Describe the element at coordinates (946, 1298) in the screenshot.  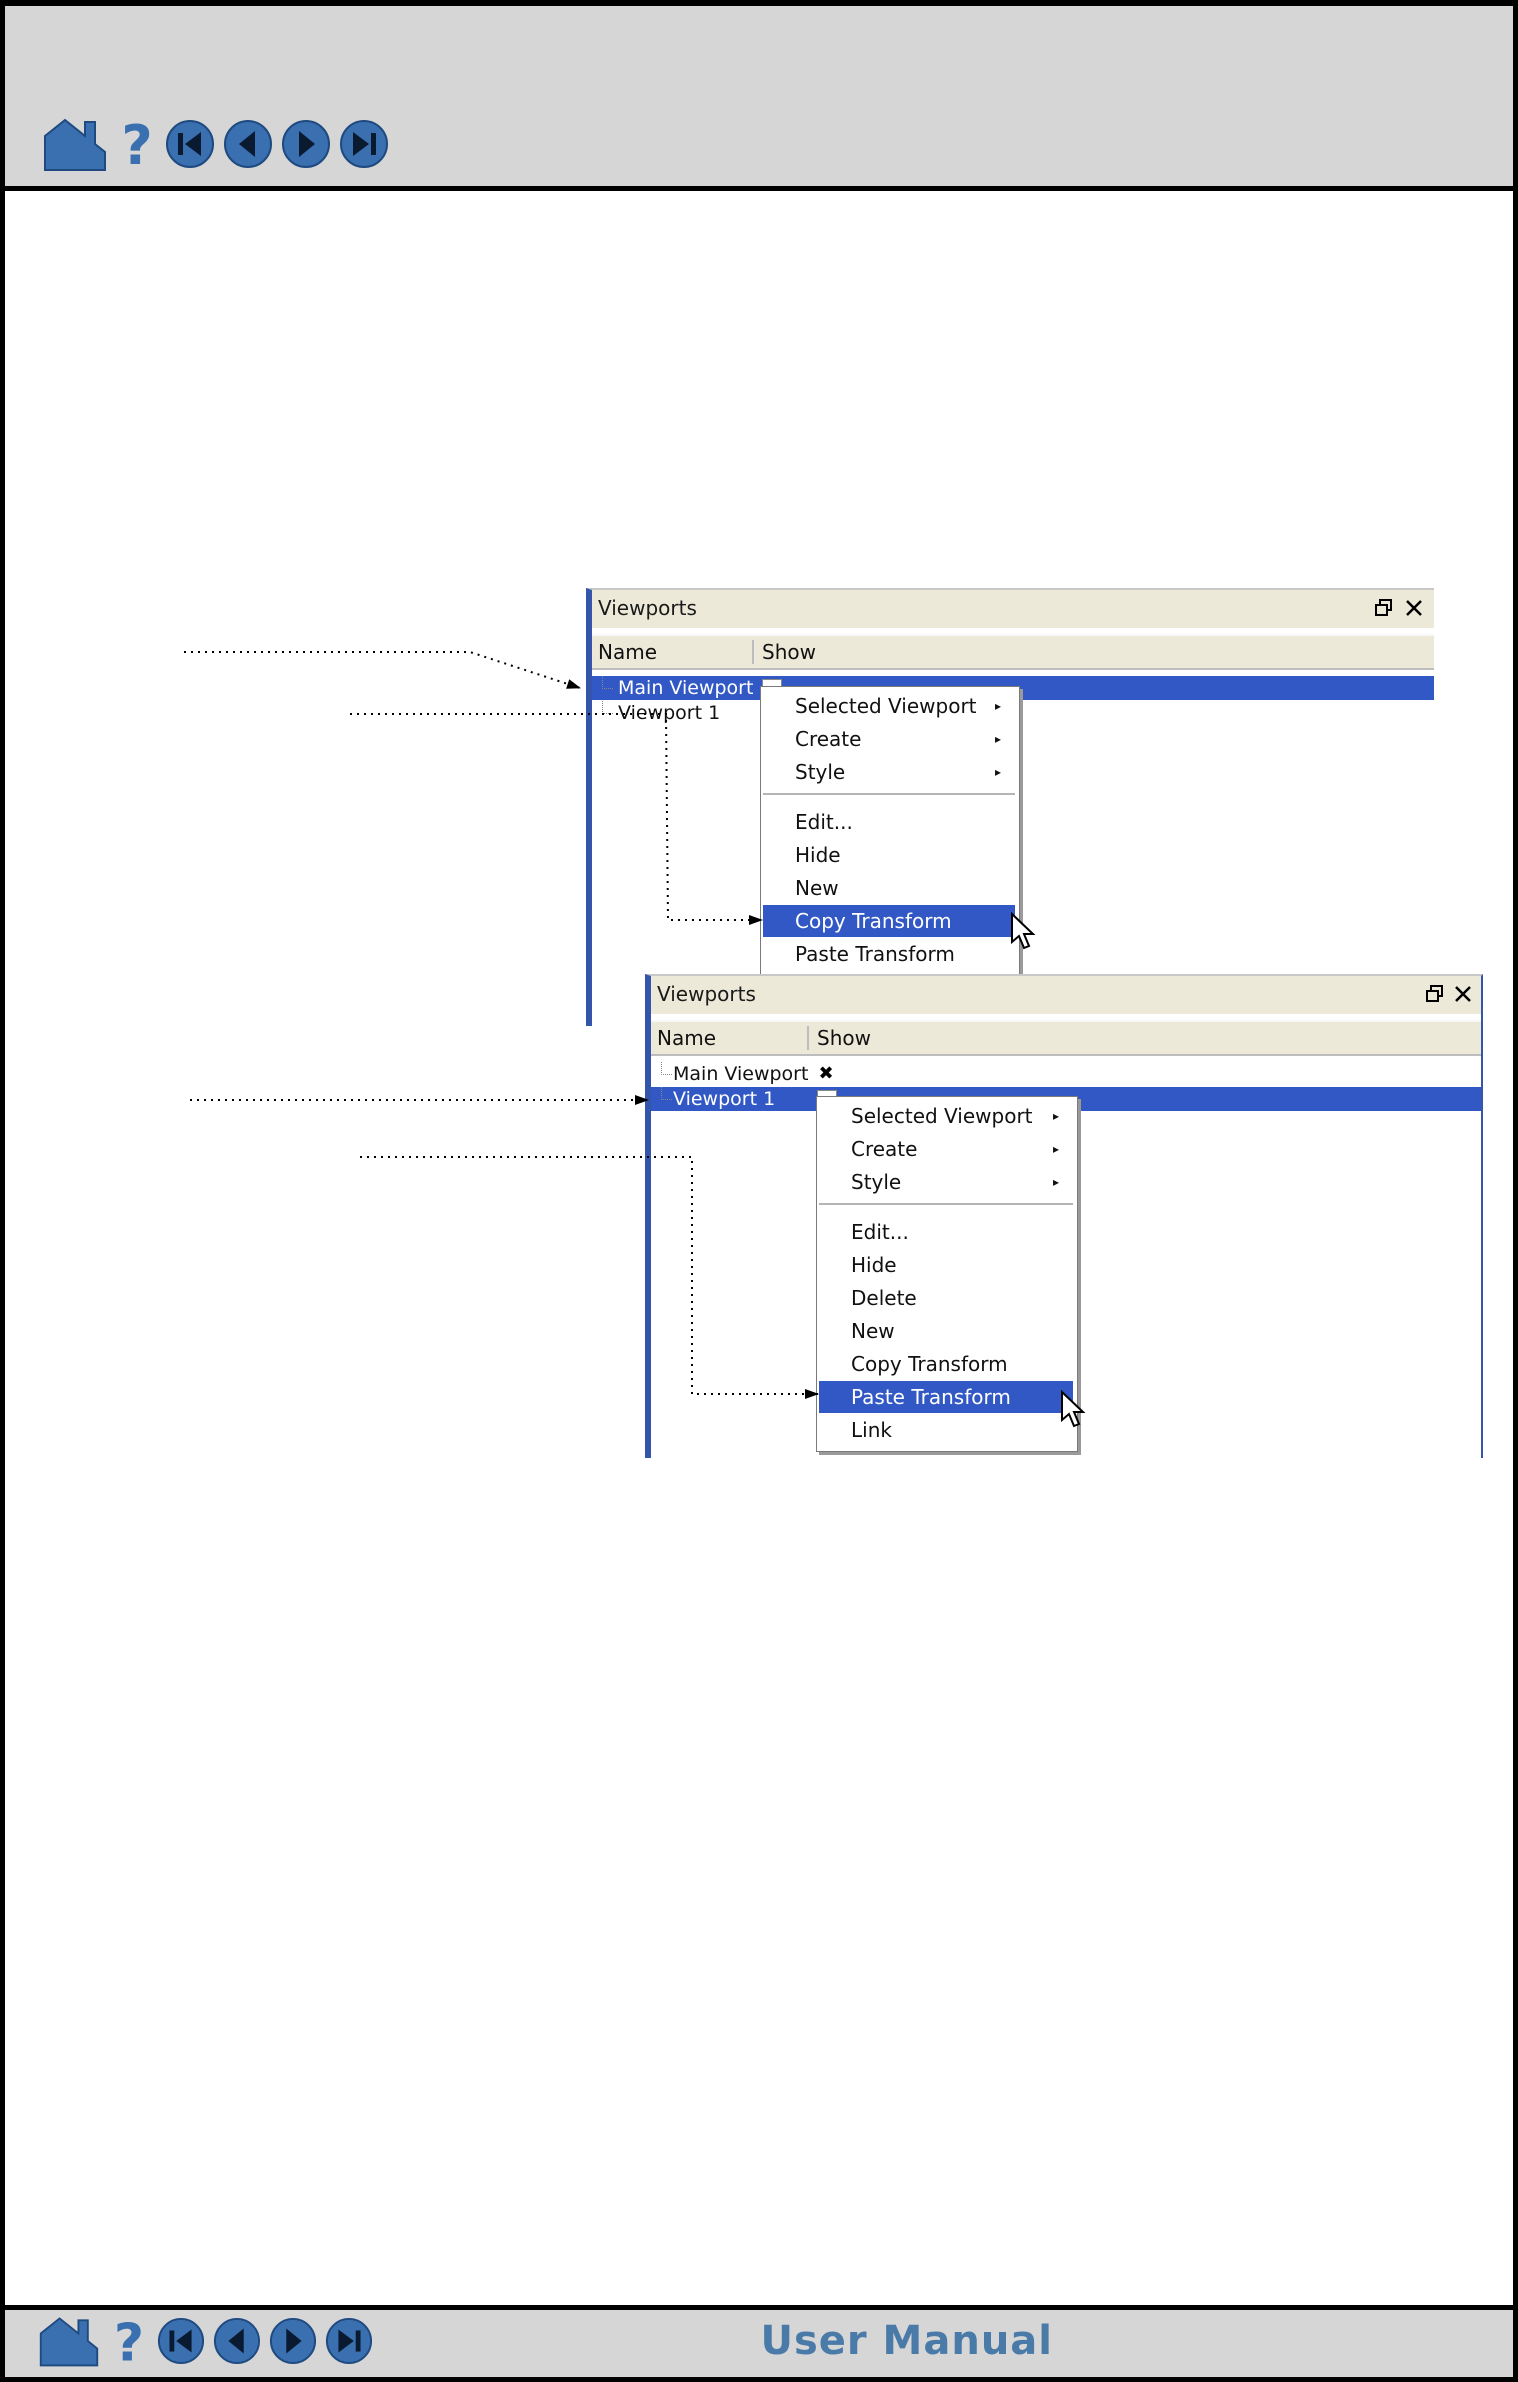
I see `menu-item-delete: Delete` at that location.